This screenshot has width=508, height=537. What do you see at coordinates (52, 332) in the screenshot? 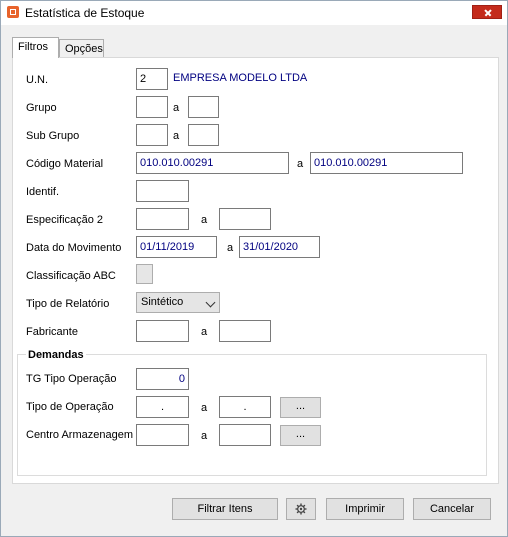
I see `fabricante-label: Fabricante` at bounding box center [52, 332].